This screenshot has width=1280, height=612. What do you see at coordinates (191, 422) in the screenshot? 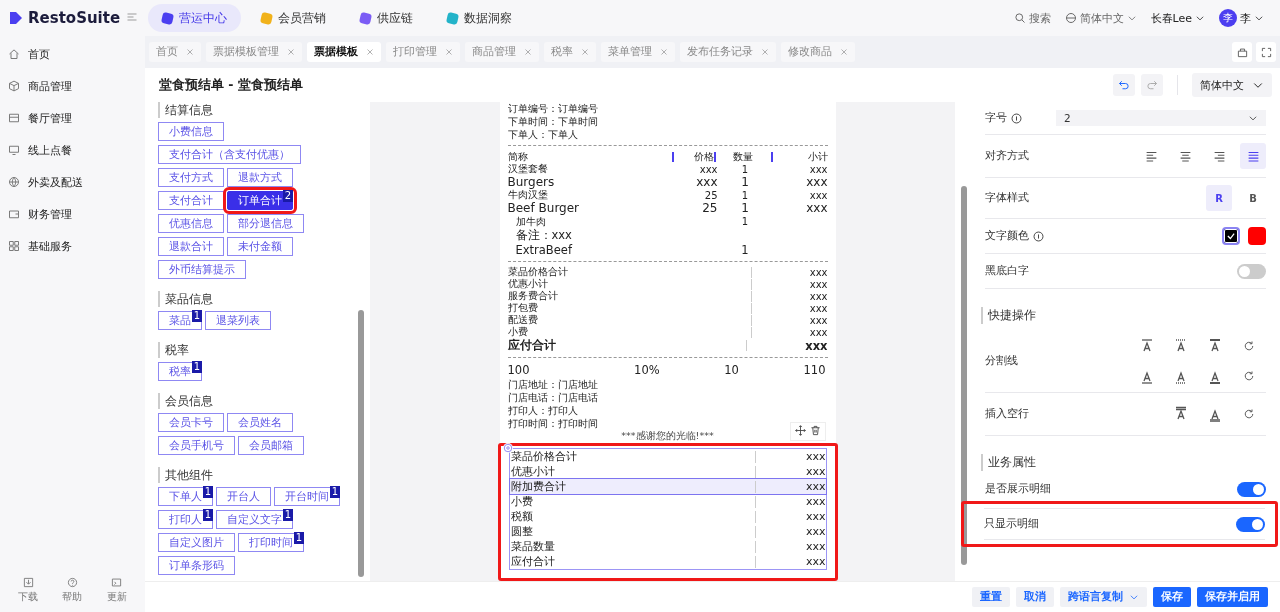
I see `component-chip: 会员卡号` at bounding box center [191, 422].